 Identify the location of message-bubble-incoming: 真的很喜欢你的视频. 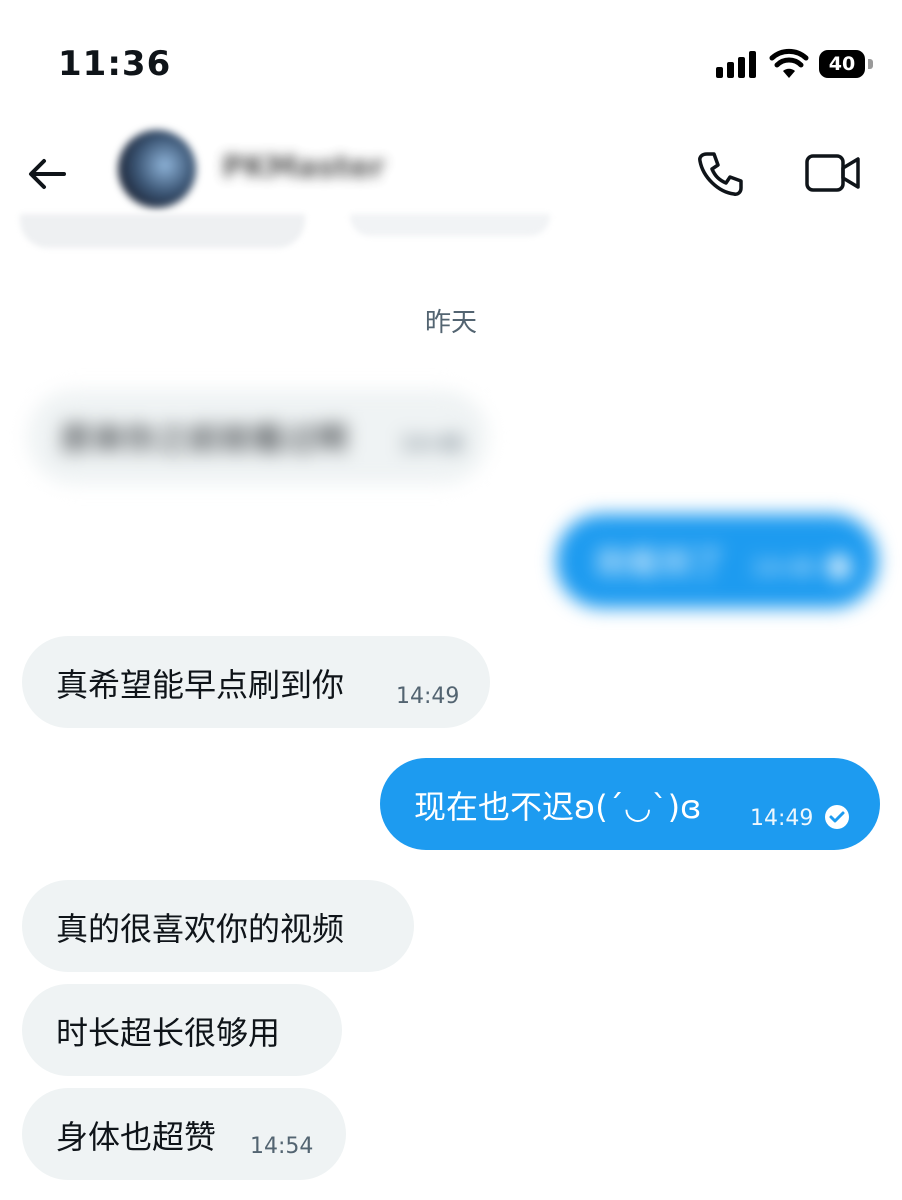
(218, 926).